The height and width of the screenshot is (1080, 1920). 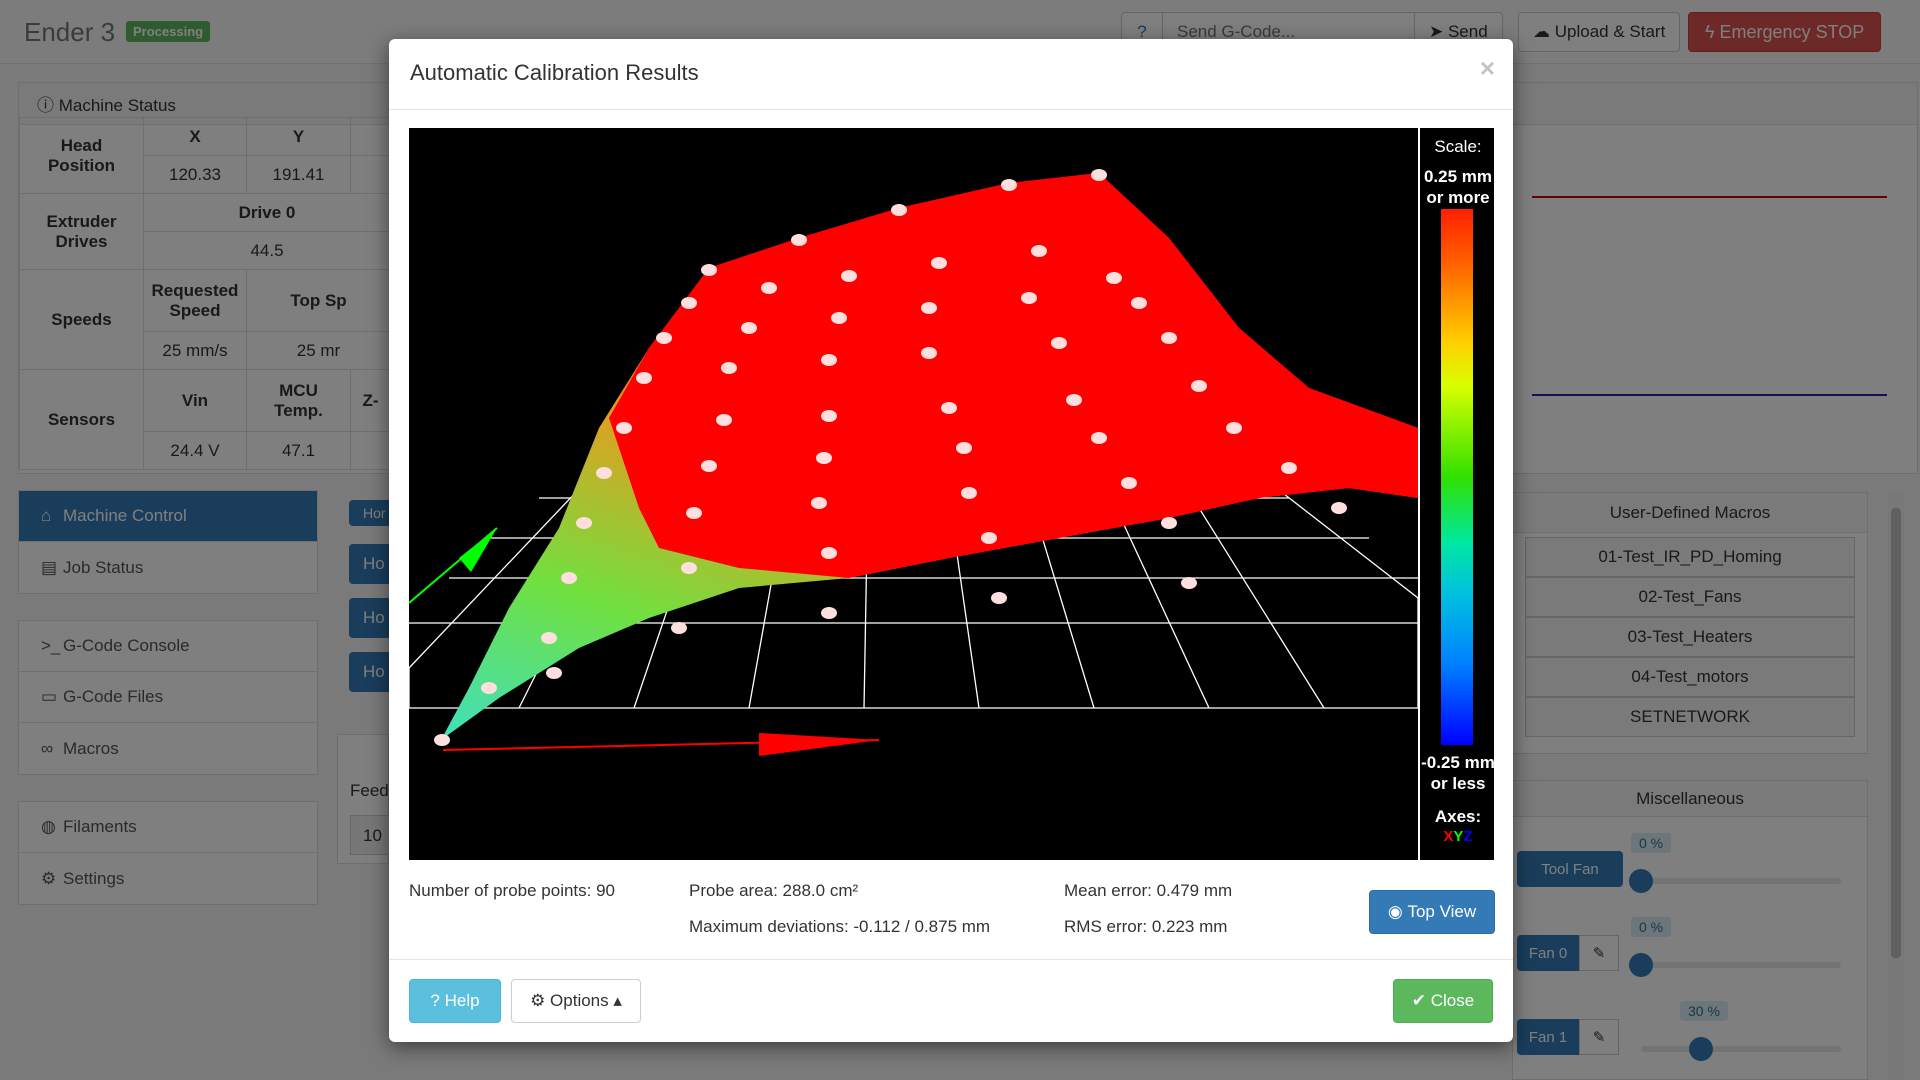 I want to click on scale-min-label: -0.25 mm or less, so click(x=1457, y=773).